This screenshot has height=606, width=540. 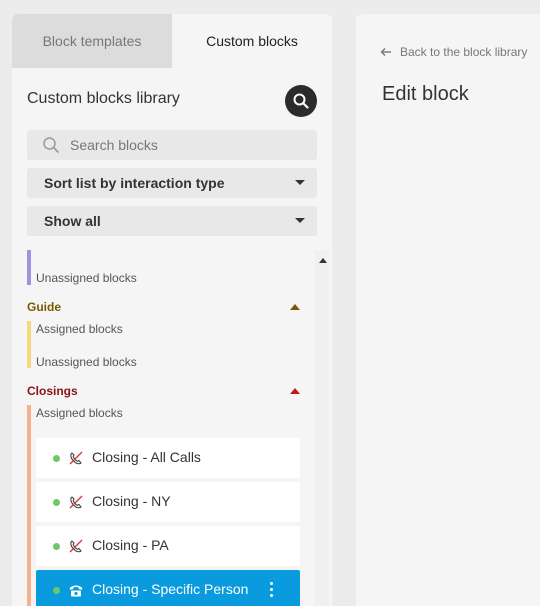 I want to click on sort-select: Sort list by interaction type, so click(x=172, y=183).